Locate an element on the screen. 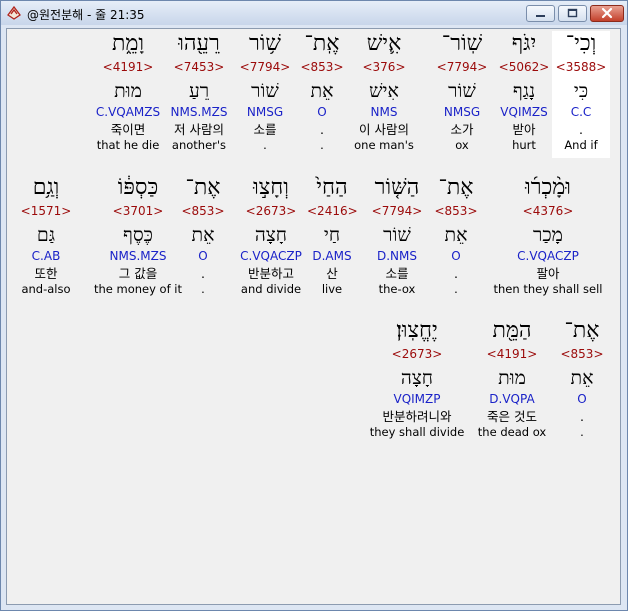 Image resolution: width=628 pixels, height=611 pixels. word-cell: אִ֛ישׁ <376> אִישׁ NMS 이 사람의 one man's is located at coordinates (384, 91).